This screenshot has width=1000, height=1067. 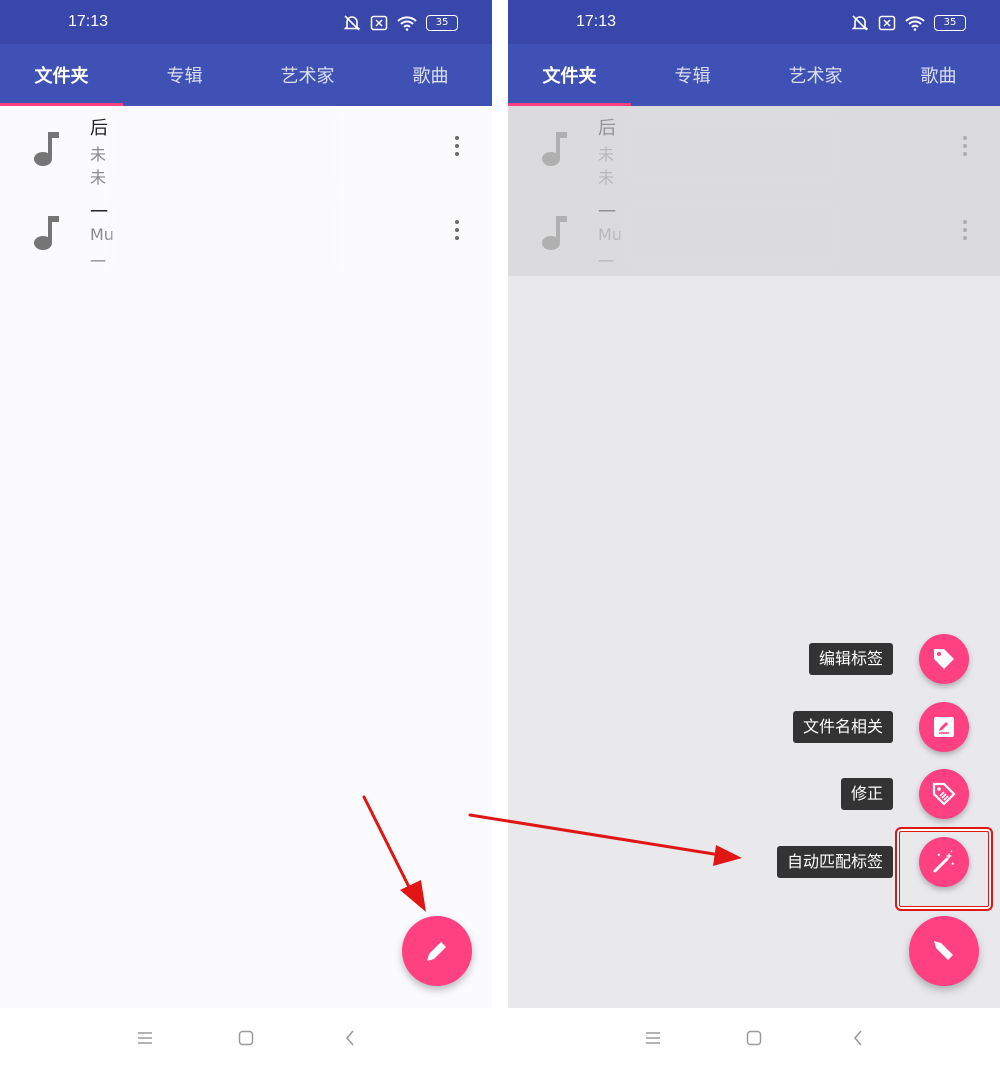 I want to click on edit-tags-button, so click(x=944, y=659).